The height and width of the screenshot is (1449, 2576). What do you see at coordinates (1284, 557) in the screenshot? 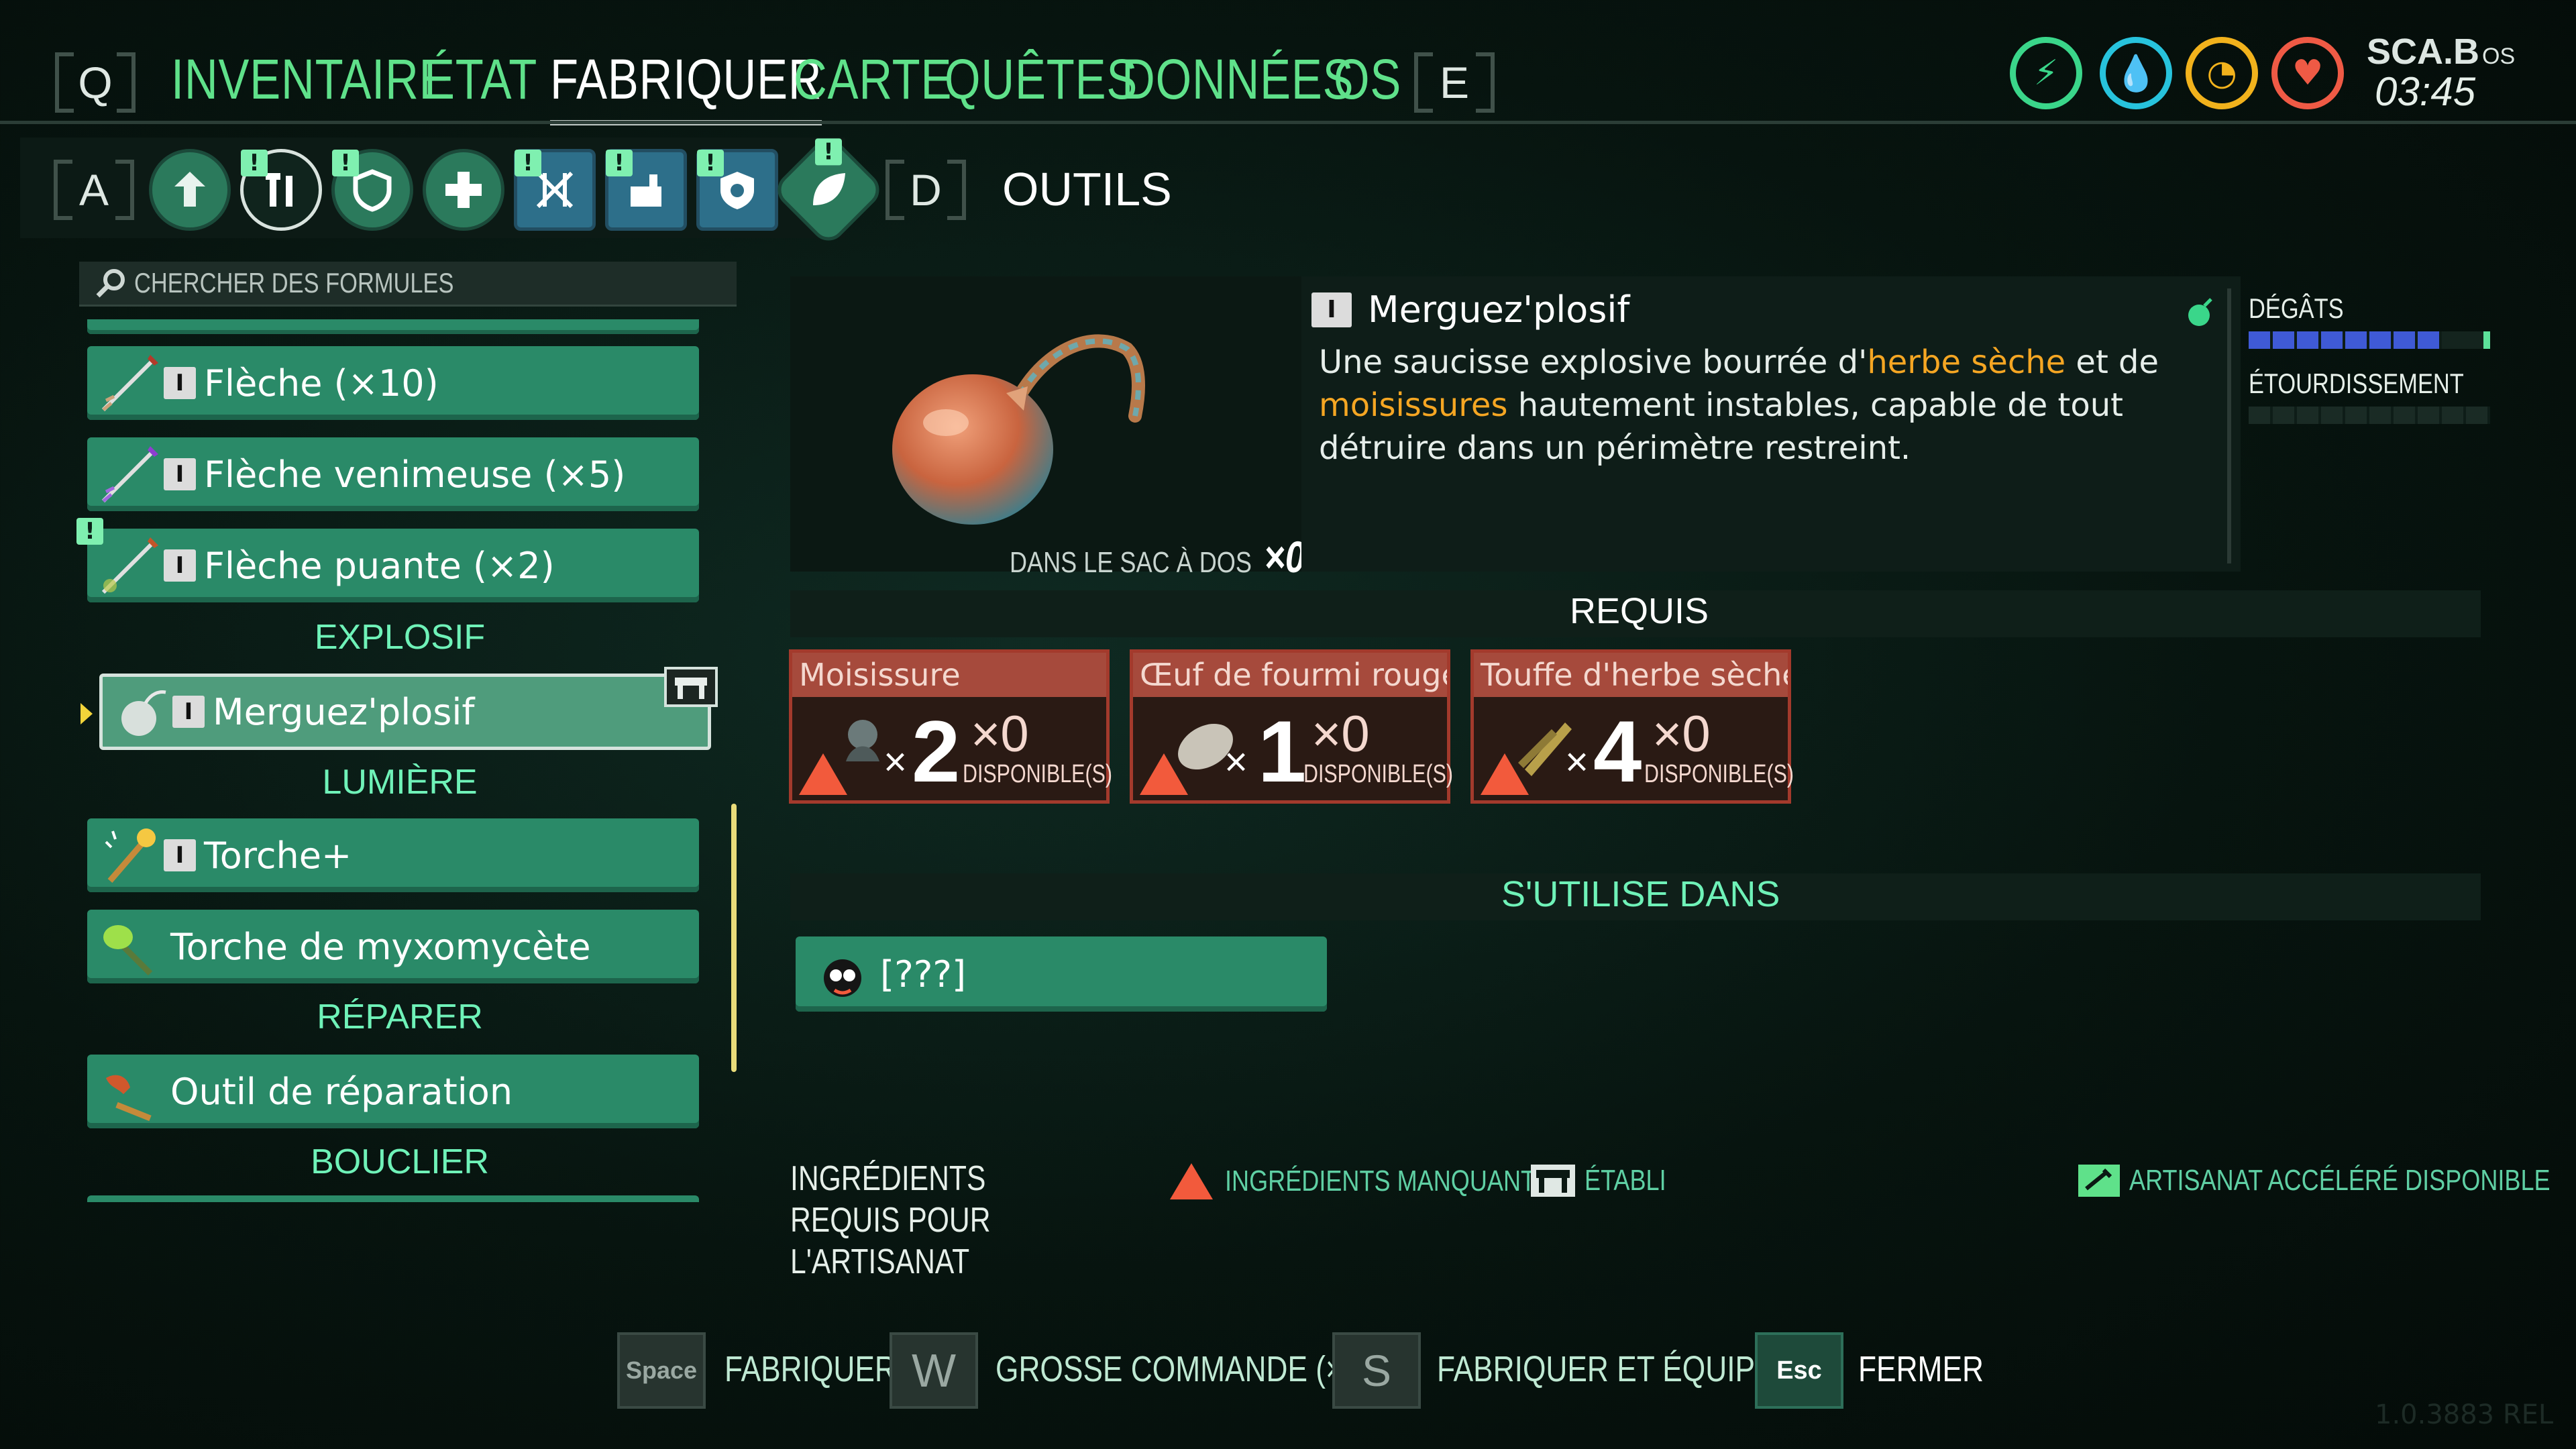
I see `backpack-count: ×0` at bounding box center [1284, 557].